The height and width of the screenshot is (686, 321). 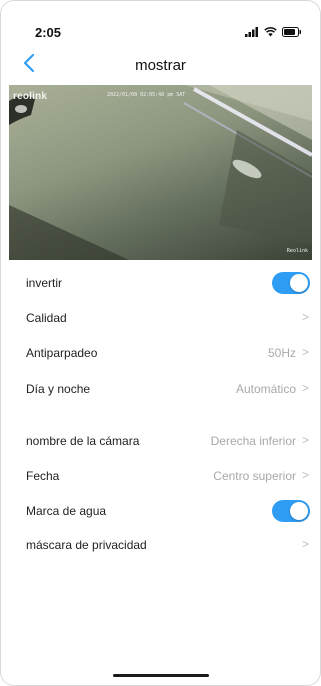 What do you see at coordinates (253, 441) in the screenshot?
I see `nombre-camara-value: Derecha inferior` at bounding box center [253, 441].